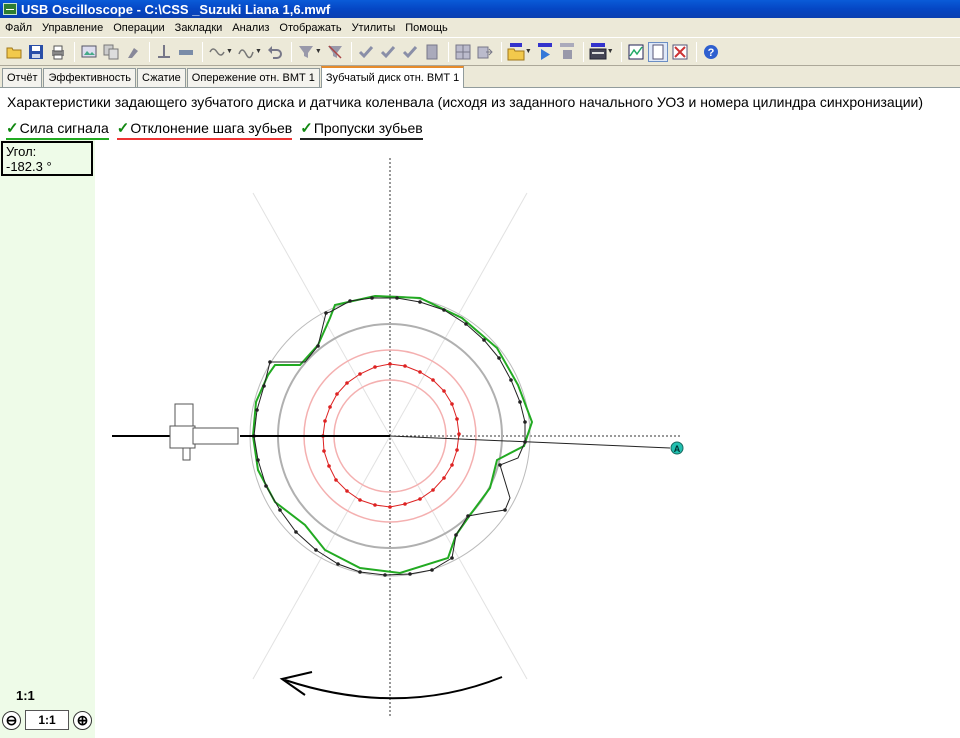 This screenshot has height=738, width=960. I want to click on menu-control: Управление, so click(72, 28).